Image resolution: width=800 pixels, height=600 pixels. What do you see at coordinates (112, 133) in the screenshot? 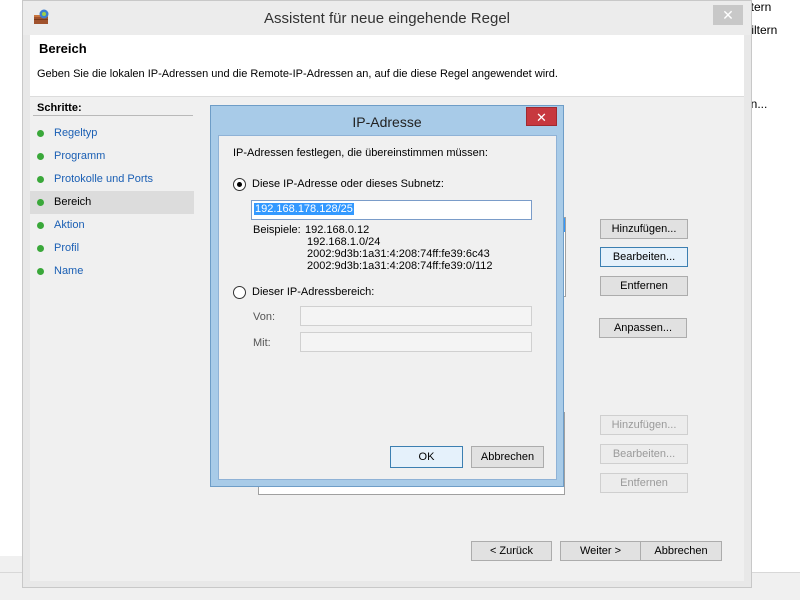
I see `step-regeltyp: Regeltyp` at bounding box center [112, 133].